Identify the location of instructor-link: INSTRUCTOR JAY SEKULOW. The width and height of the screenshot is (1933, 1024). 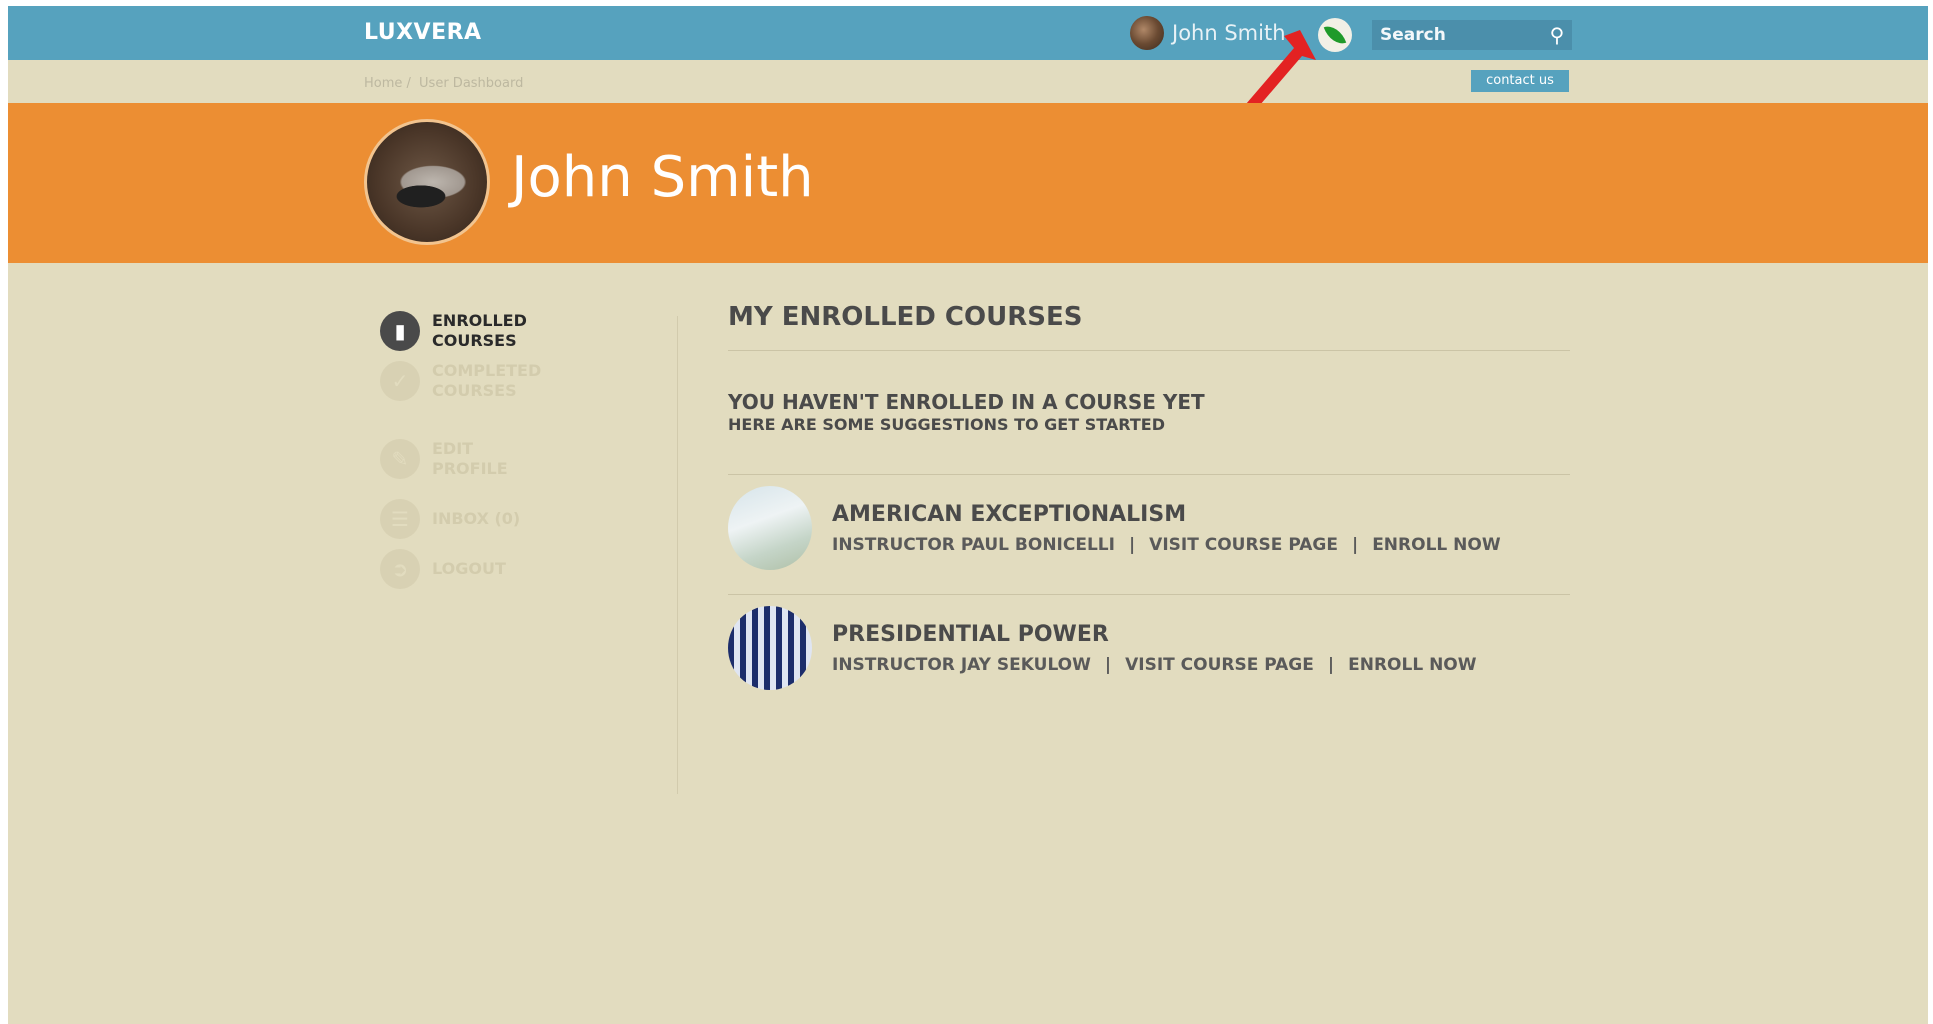
(961, 665).